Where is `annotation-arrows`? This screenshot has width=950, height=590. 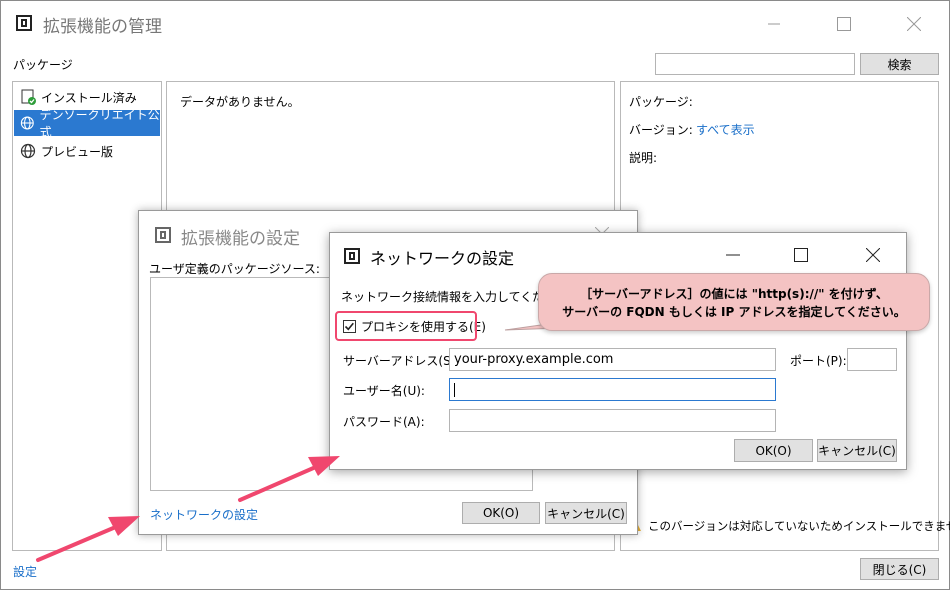 annotation-arrows is located at coordinates (188, 509).